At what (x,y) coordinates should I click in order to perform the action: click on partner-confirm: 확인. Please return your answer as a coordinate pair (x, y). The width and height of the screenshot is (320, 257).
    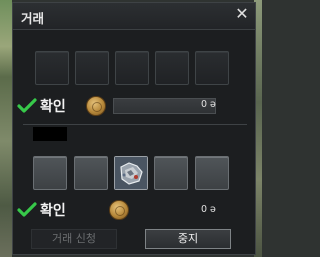
    Looking at the image, I should click on (41, 106).